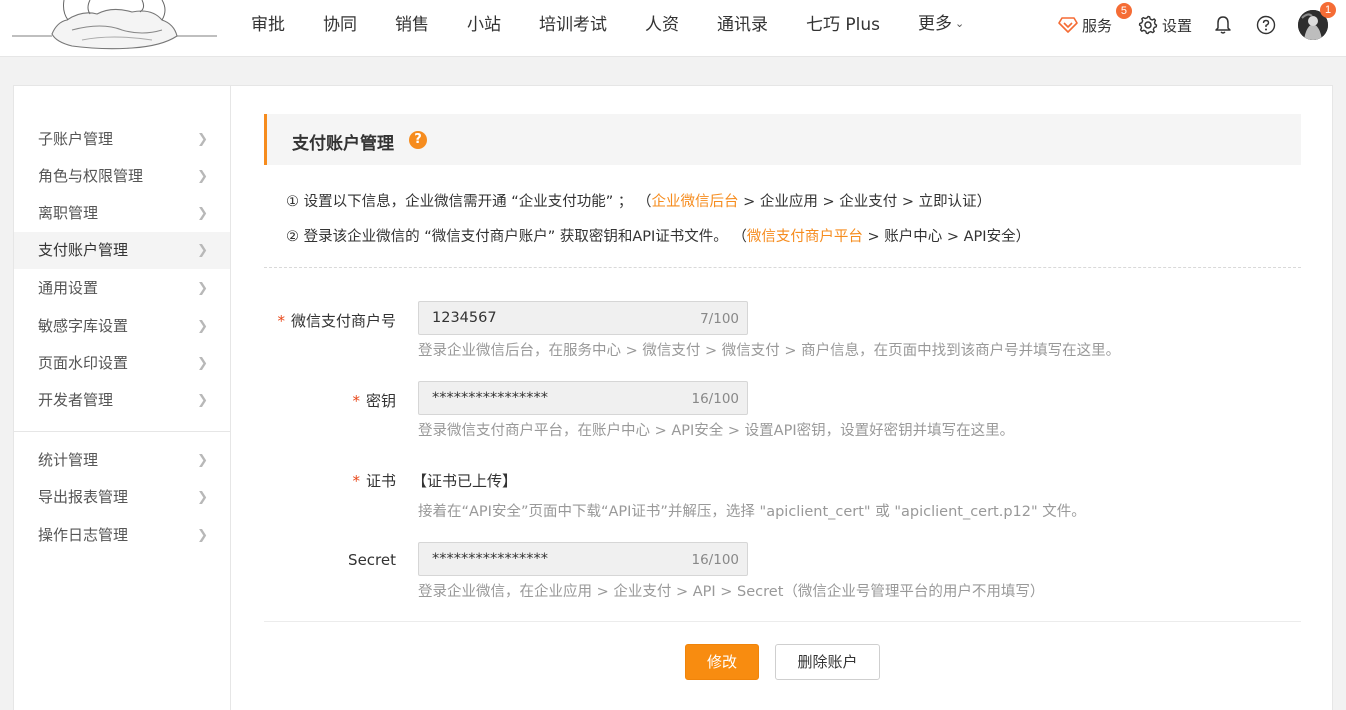 This screenshot has height=710, width=1346. Describe the element at coordinates (1123, 10) in the screenshot. I see `service-badge: 5` at that location.